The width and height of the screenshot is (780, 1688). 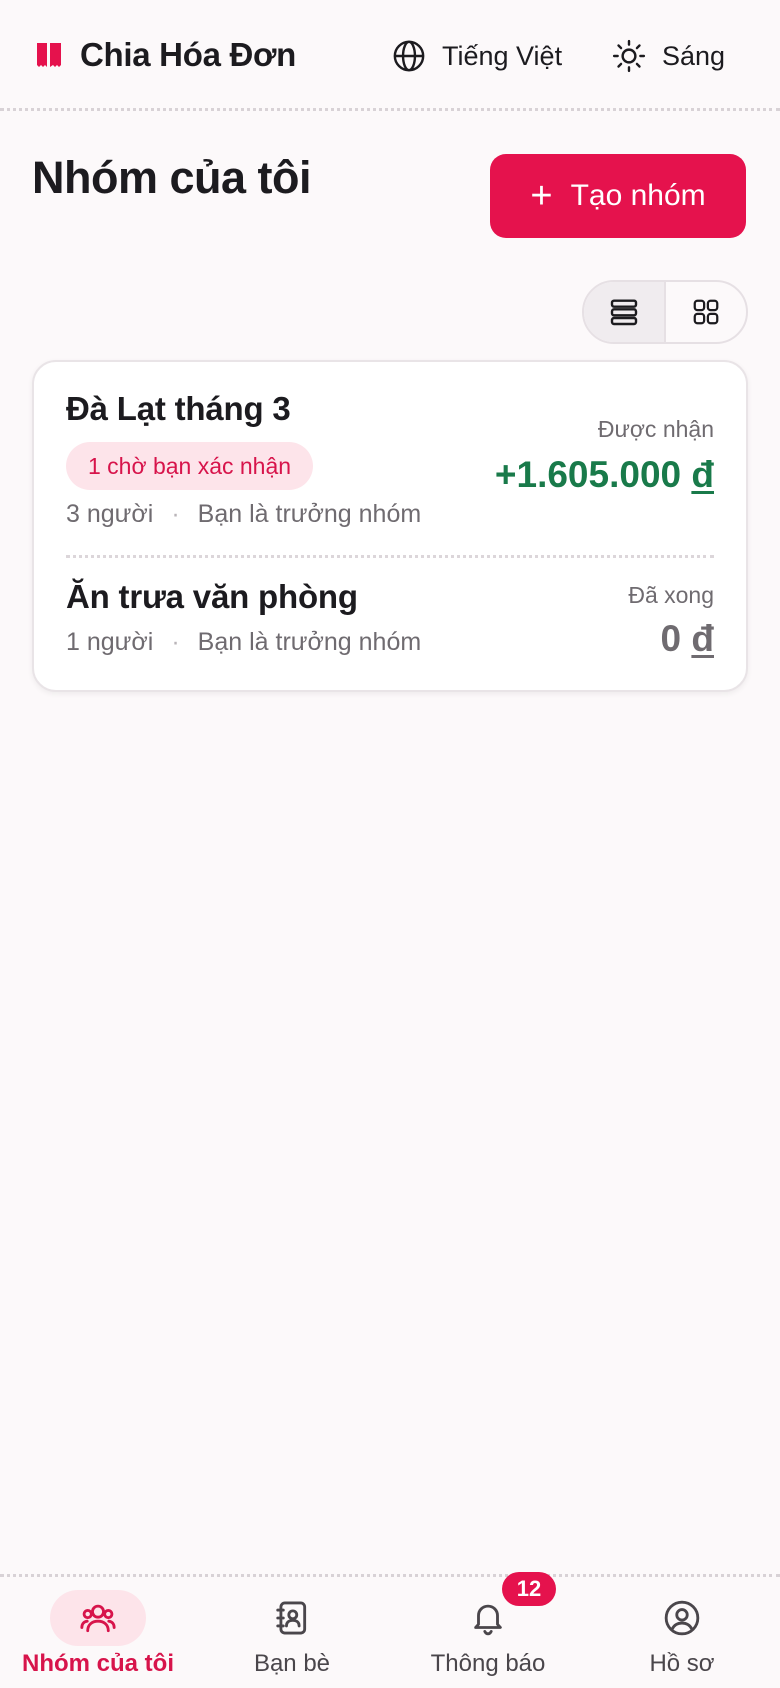 I want to click on grid-view-icon, so click(x=706, y=312).